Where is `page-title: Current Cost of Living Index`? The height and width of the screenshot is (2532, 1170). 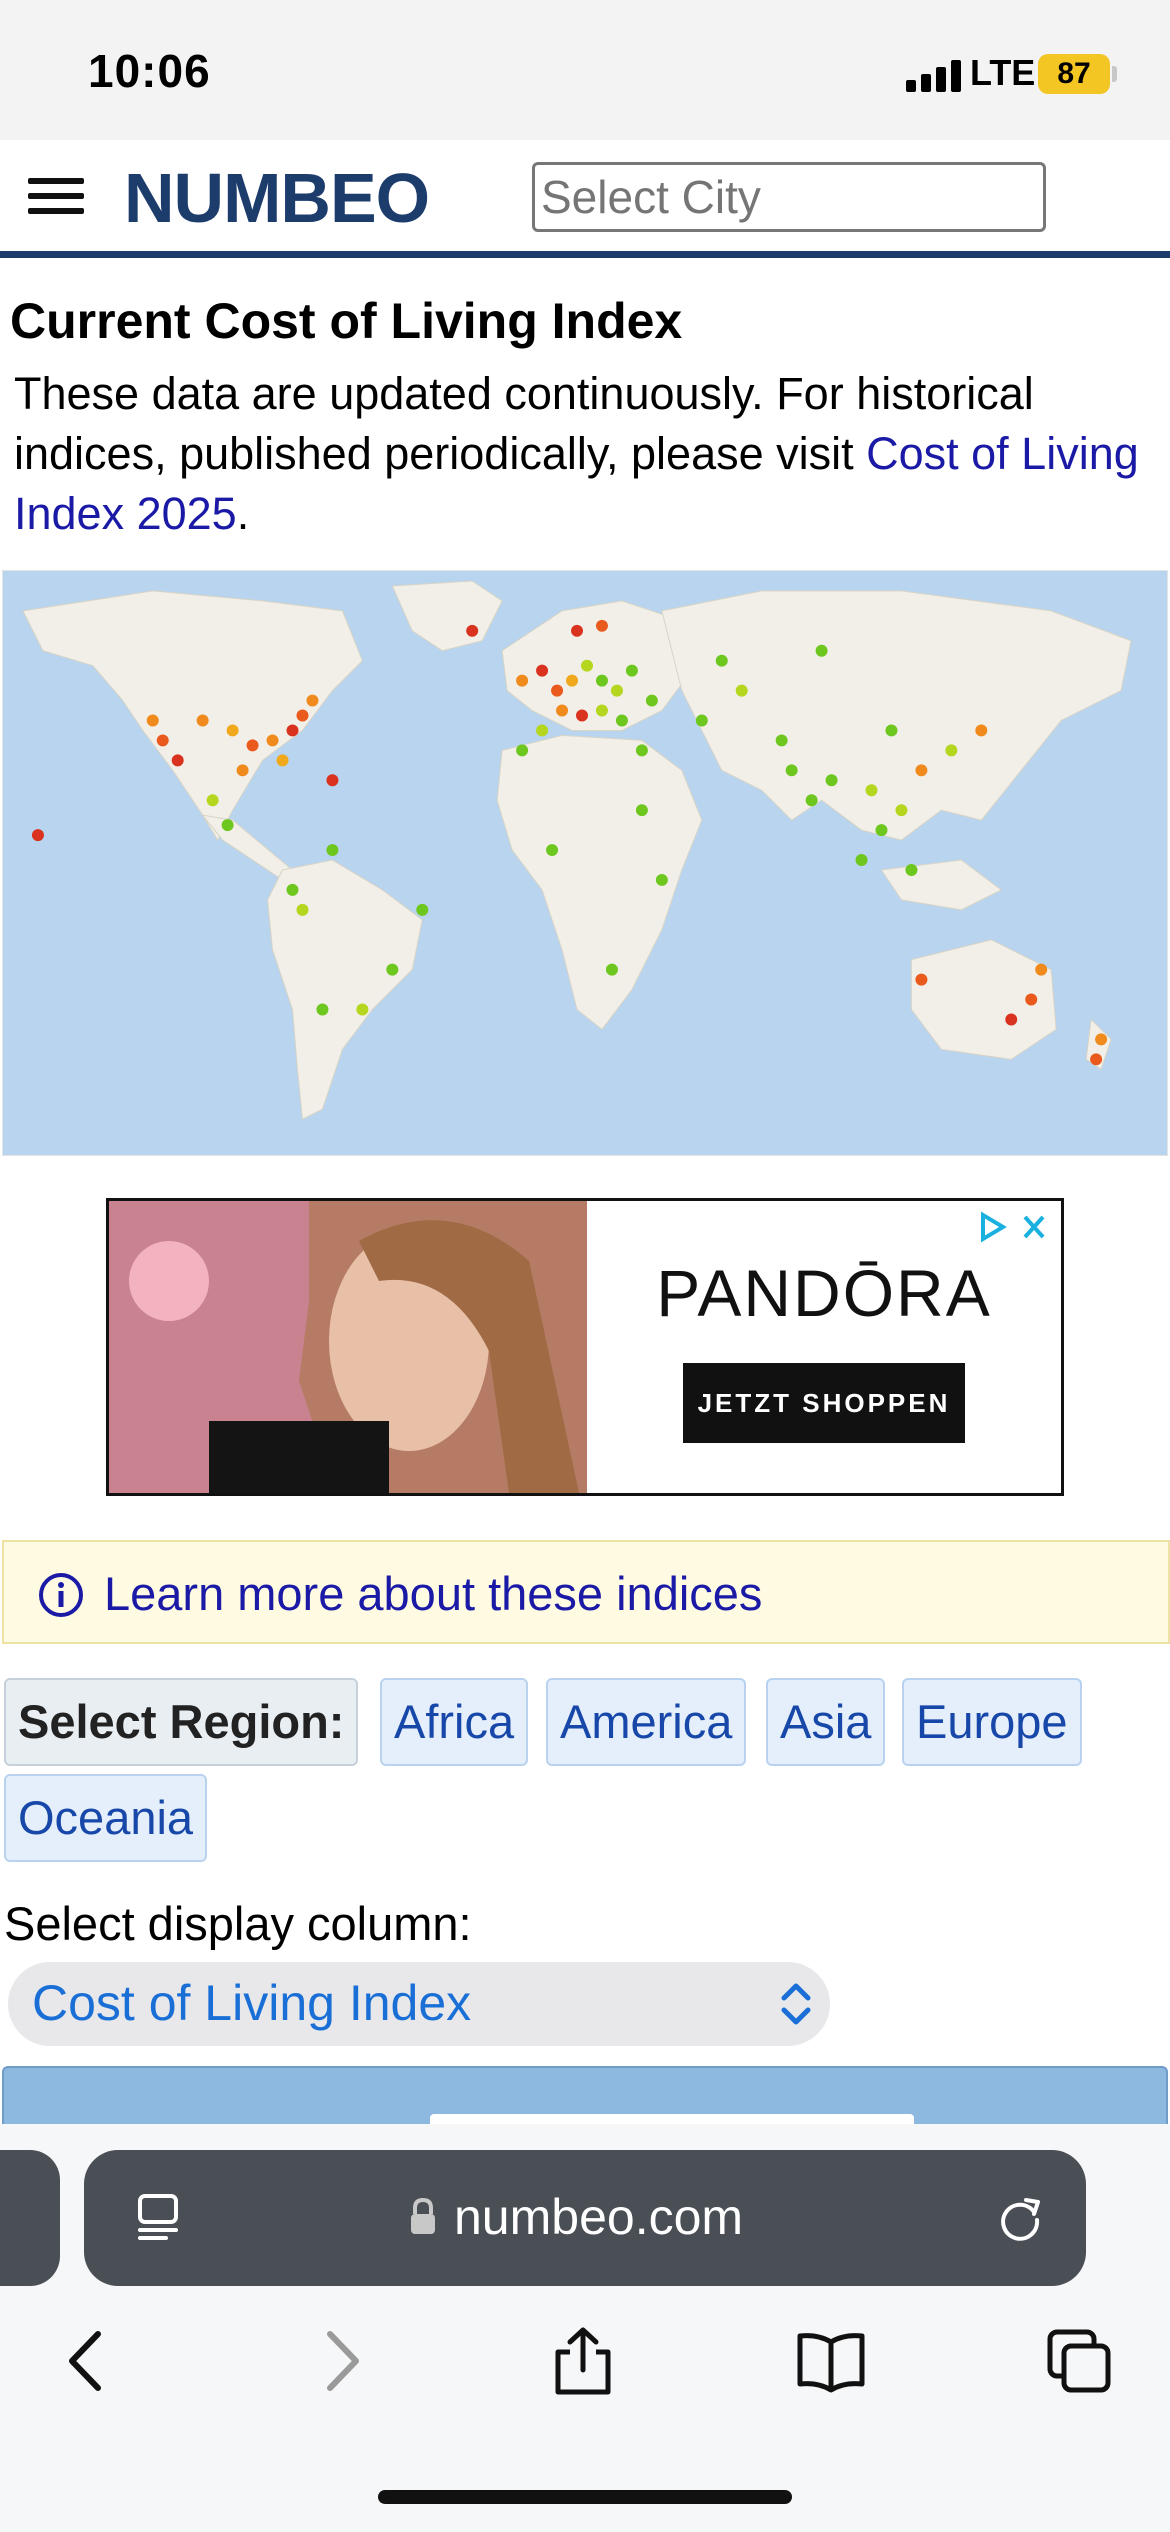 page-title: Current Cost of Living Index is located at coordinates (346, 321).